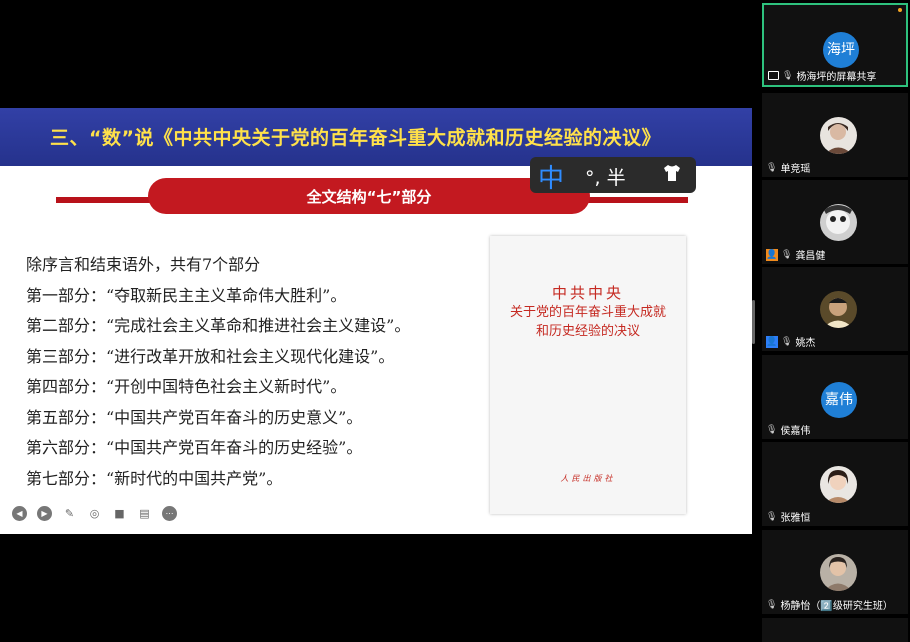 The height and width of the screenshot is (642, 910). Describe the element at coordinates (194, 417) in the screenshot. I see `part-line: 第五部分：“中国共产党百年奋斗的历史意义”。` at that location.